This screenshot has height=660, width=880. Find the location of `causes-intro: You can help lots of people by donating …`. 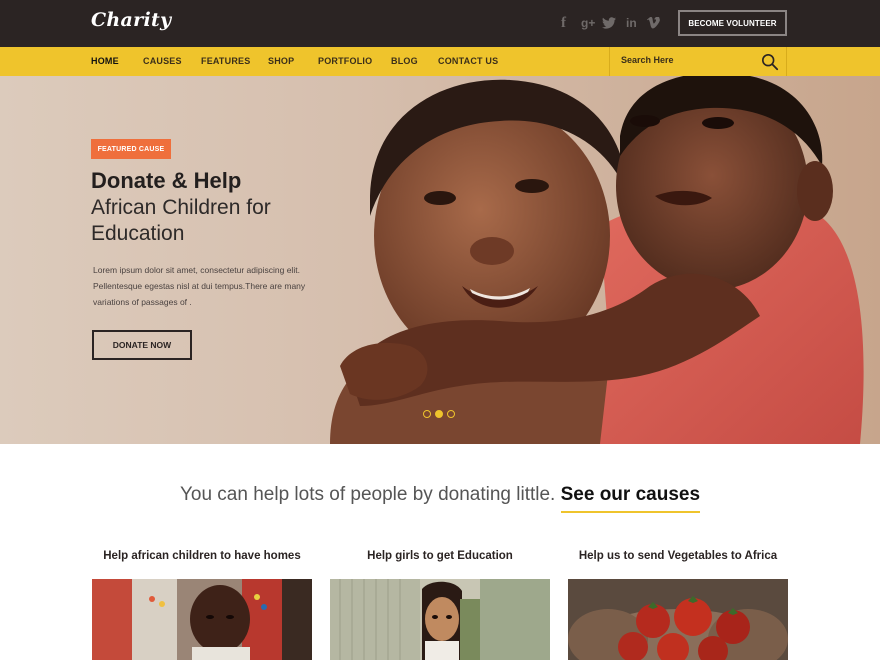

causes-intro: You can help lots of people by donating … is located at coordinates (440, 498).